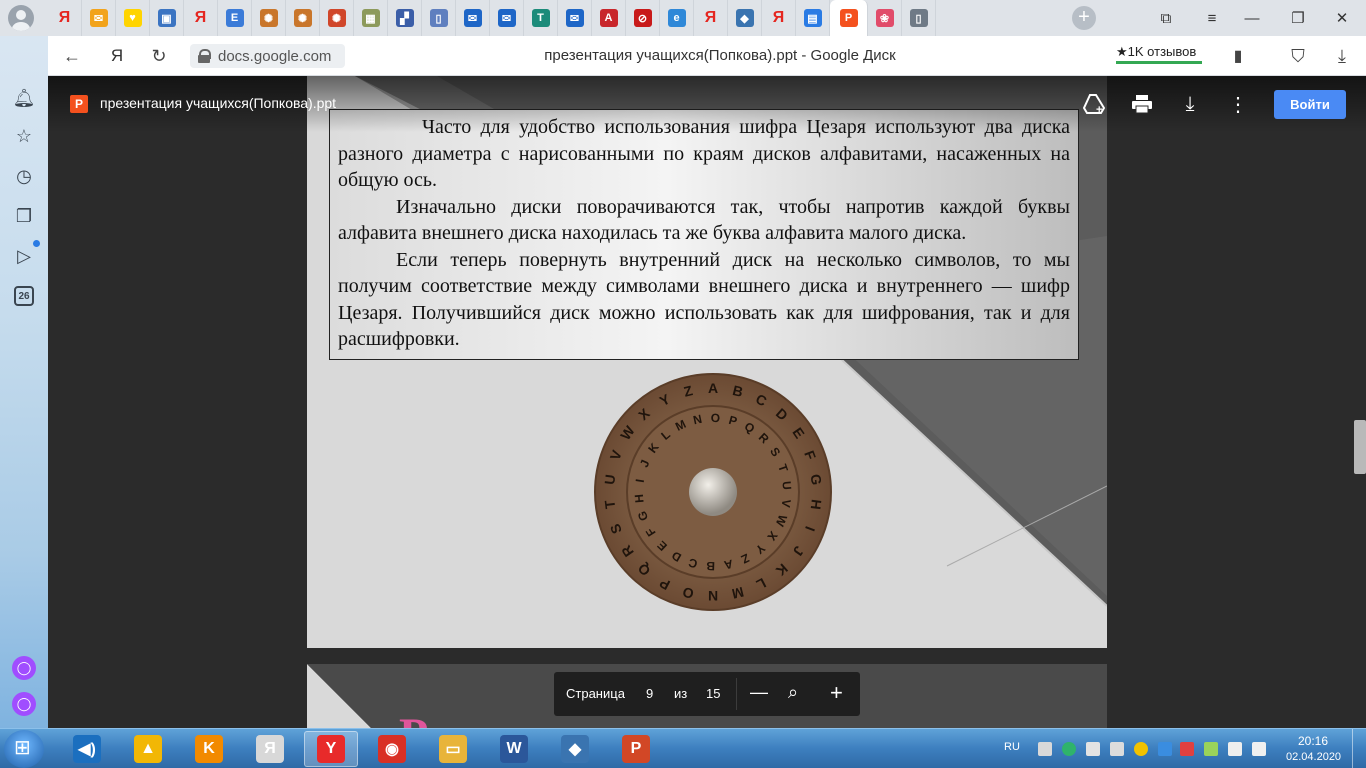  I want to click on taskbar-app-chrome: ◉, so click(392, 749).